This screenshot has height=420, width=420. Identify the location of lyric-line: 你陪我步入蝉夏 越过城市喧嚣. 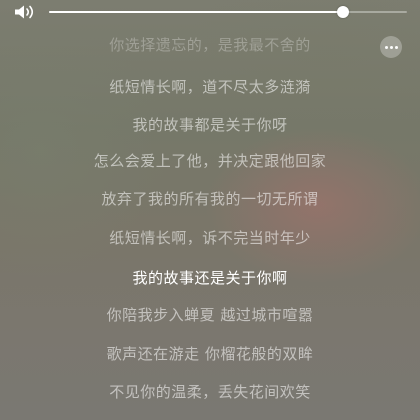
(210, 315).